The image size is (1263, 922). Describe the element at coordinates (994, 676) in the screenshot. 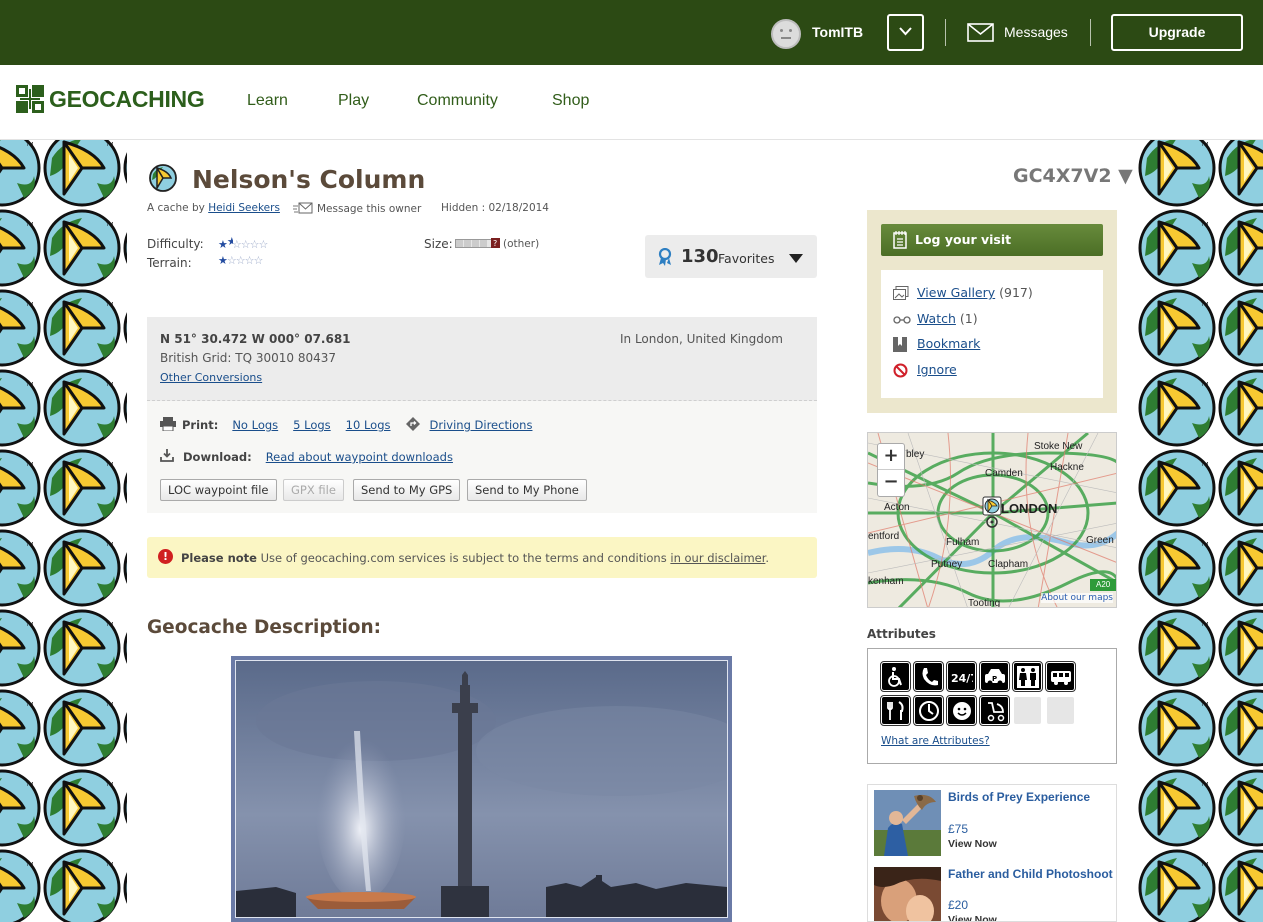

I see `parking-available-icon: P` at that location.